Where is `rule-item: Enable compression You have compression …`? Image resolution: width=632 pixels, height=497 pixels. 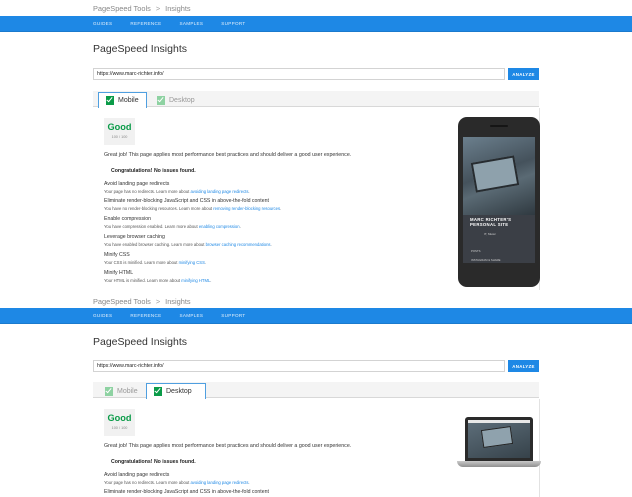
rule-item: Enable compression You have compression … is located at coordinates (172, 222).